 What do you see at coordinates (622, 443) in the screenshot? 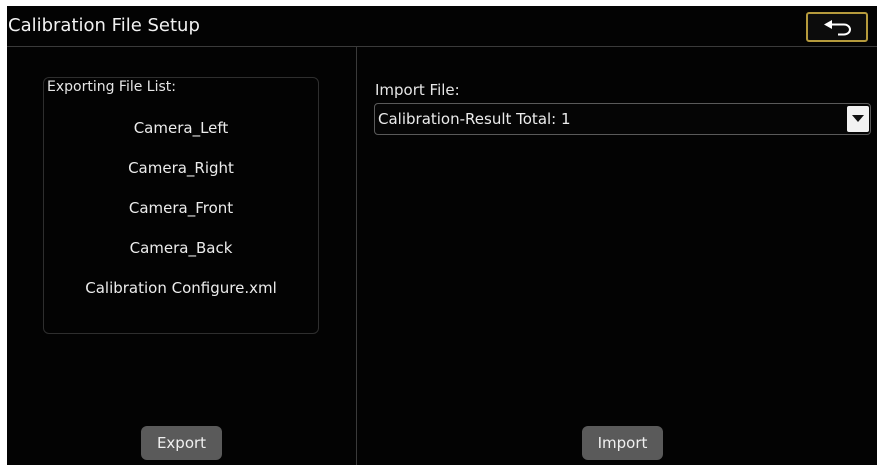
I see `import-button: Import` at bounding box center [622, 443].